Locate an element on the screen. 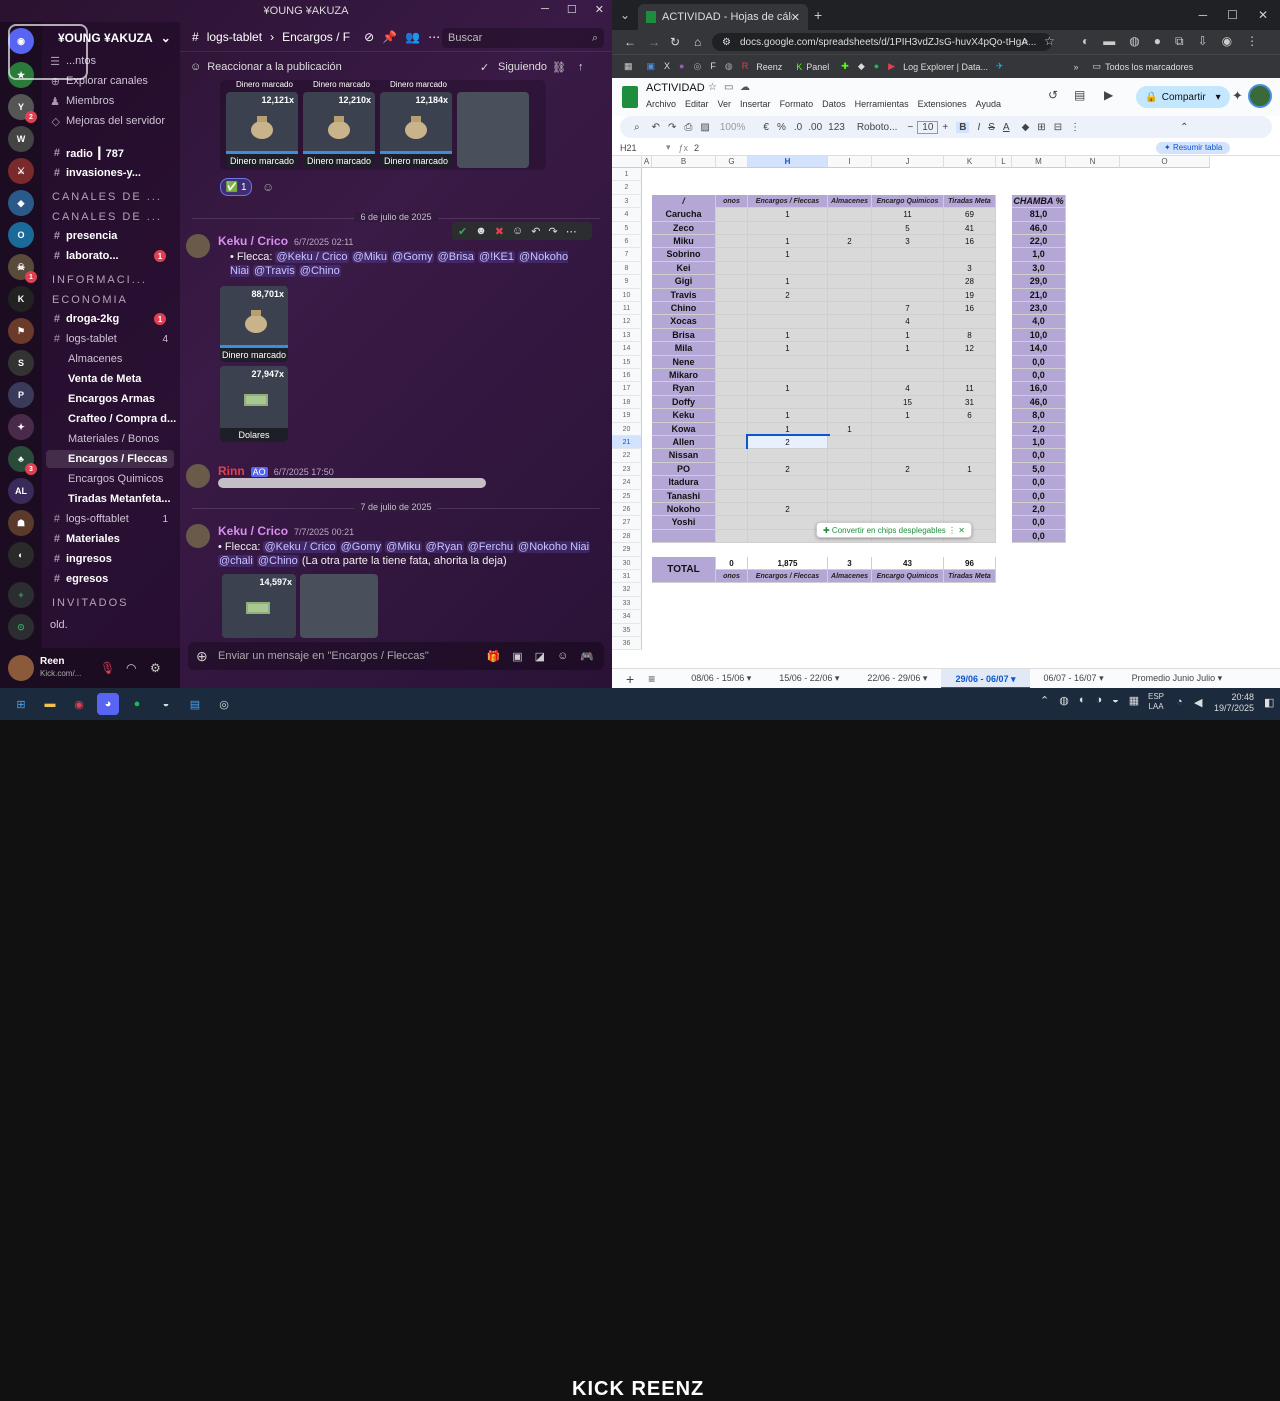  mic-muted-icon: 🎙 is located at coordinates (107, 668).